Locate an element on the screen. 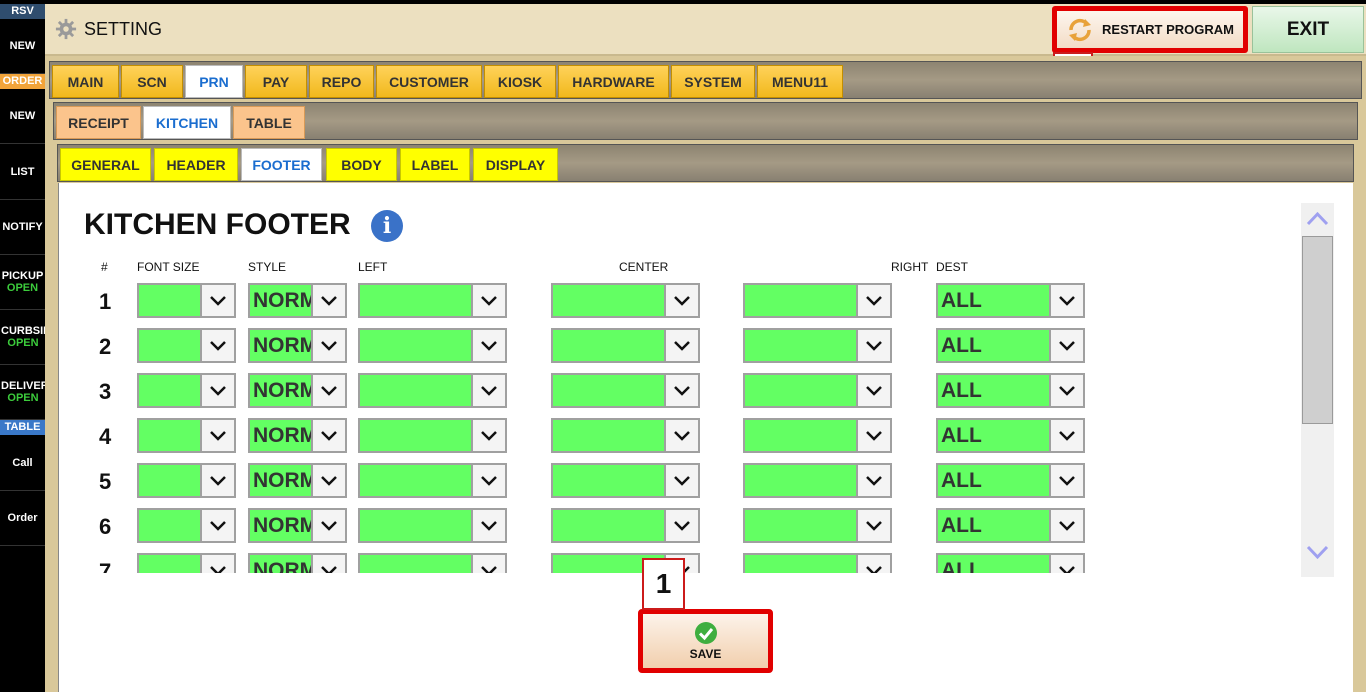  save-button: SAVE is located at coordinates (705, 641).